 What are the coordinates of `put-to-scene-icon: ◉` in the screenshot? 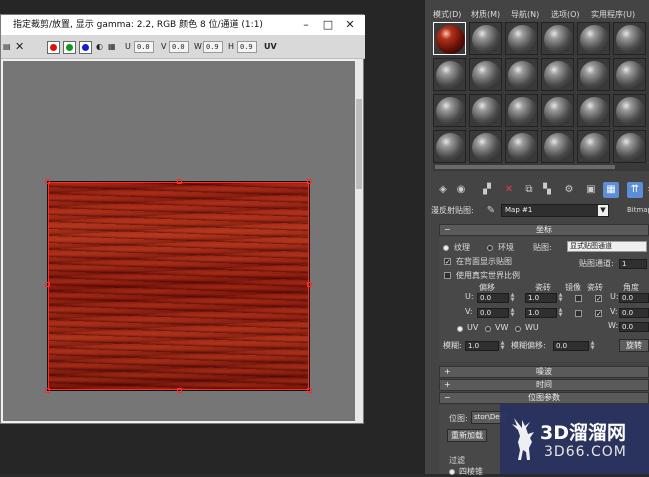 It's located at (461, 190).